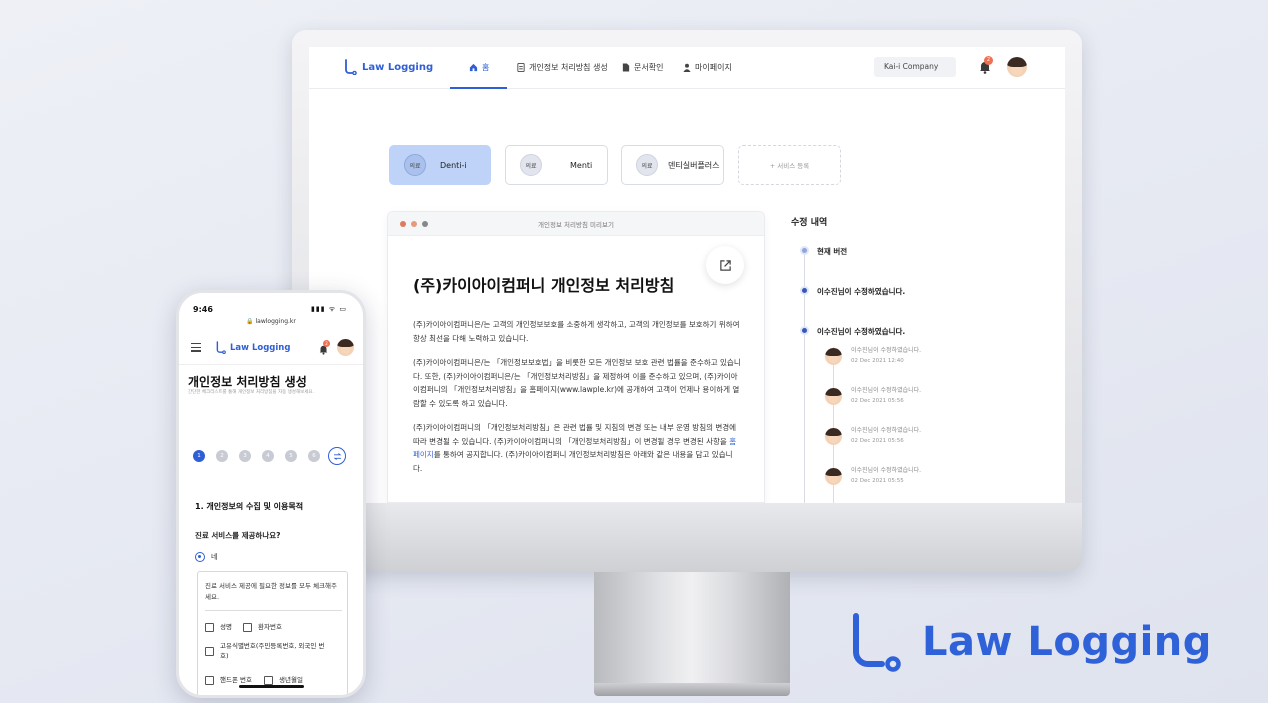 This screenshot has width=1268, height=703. Describe the element at coordinates (273, 596) in the screenshot. I see `checklist-instruction: 진료 서비스 제공에 필요한 정보를 모두 체크해주세요.` at that location.